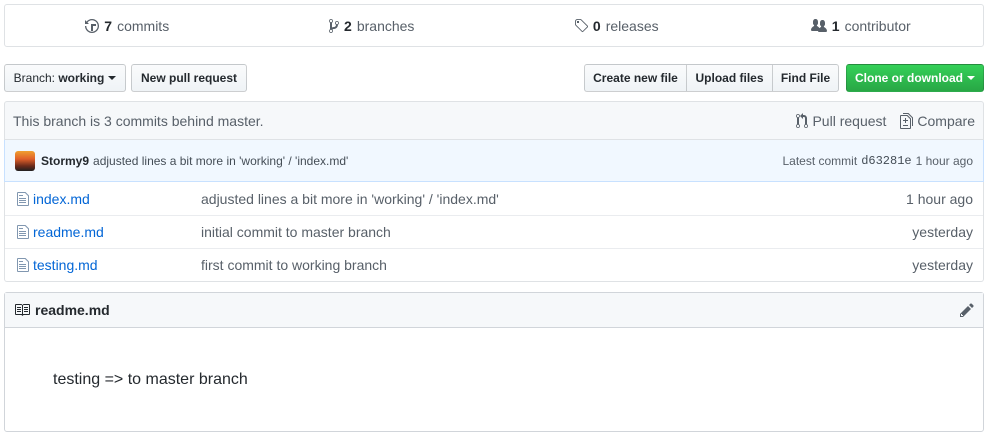 The height and width of the screenshot is (435, 989). Describe the element at coordinates (138, 120) in the screenshot. I see `branch-status-text: This branch is 3 commits behind master.` at that location.